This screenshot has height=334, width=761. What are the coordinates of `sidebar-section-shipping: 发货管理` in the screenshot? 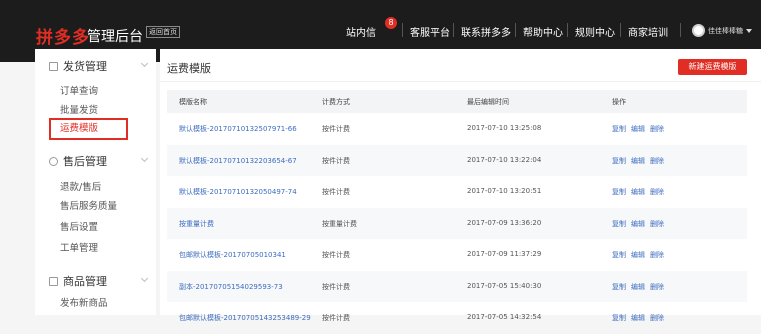 It's located at (78, 66).